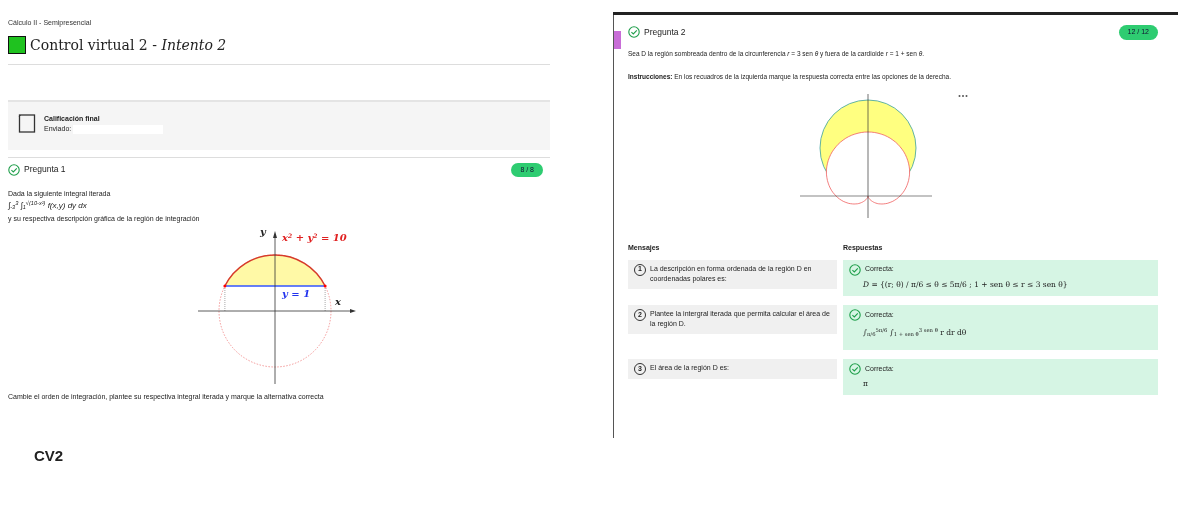  Describe the element at coordinates (48, 205) in the screenshot. I see `integral-formula: ∫$_{-3}$$^{3}$ ∫$_{1}$$^{√(10-x²)}$ f(x,y) dy dx` at that location.